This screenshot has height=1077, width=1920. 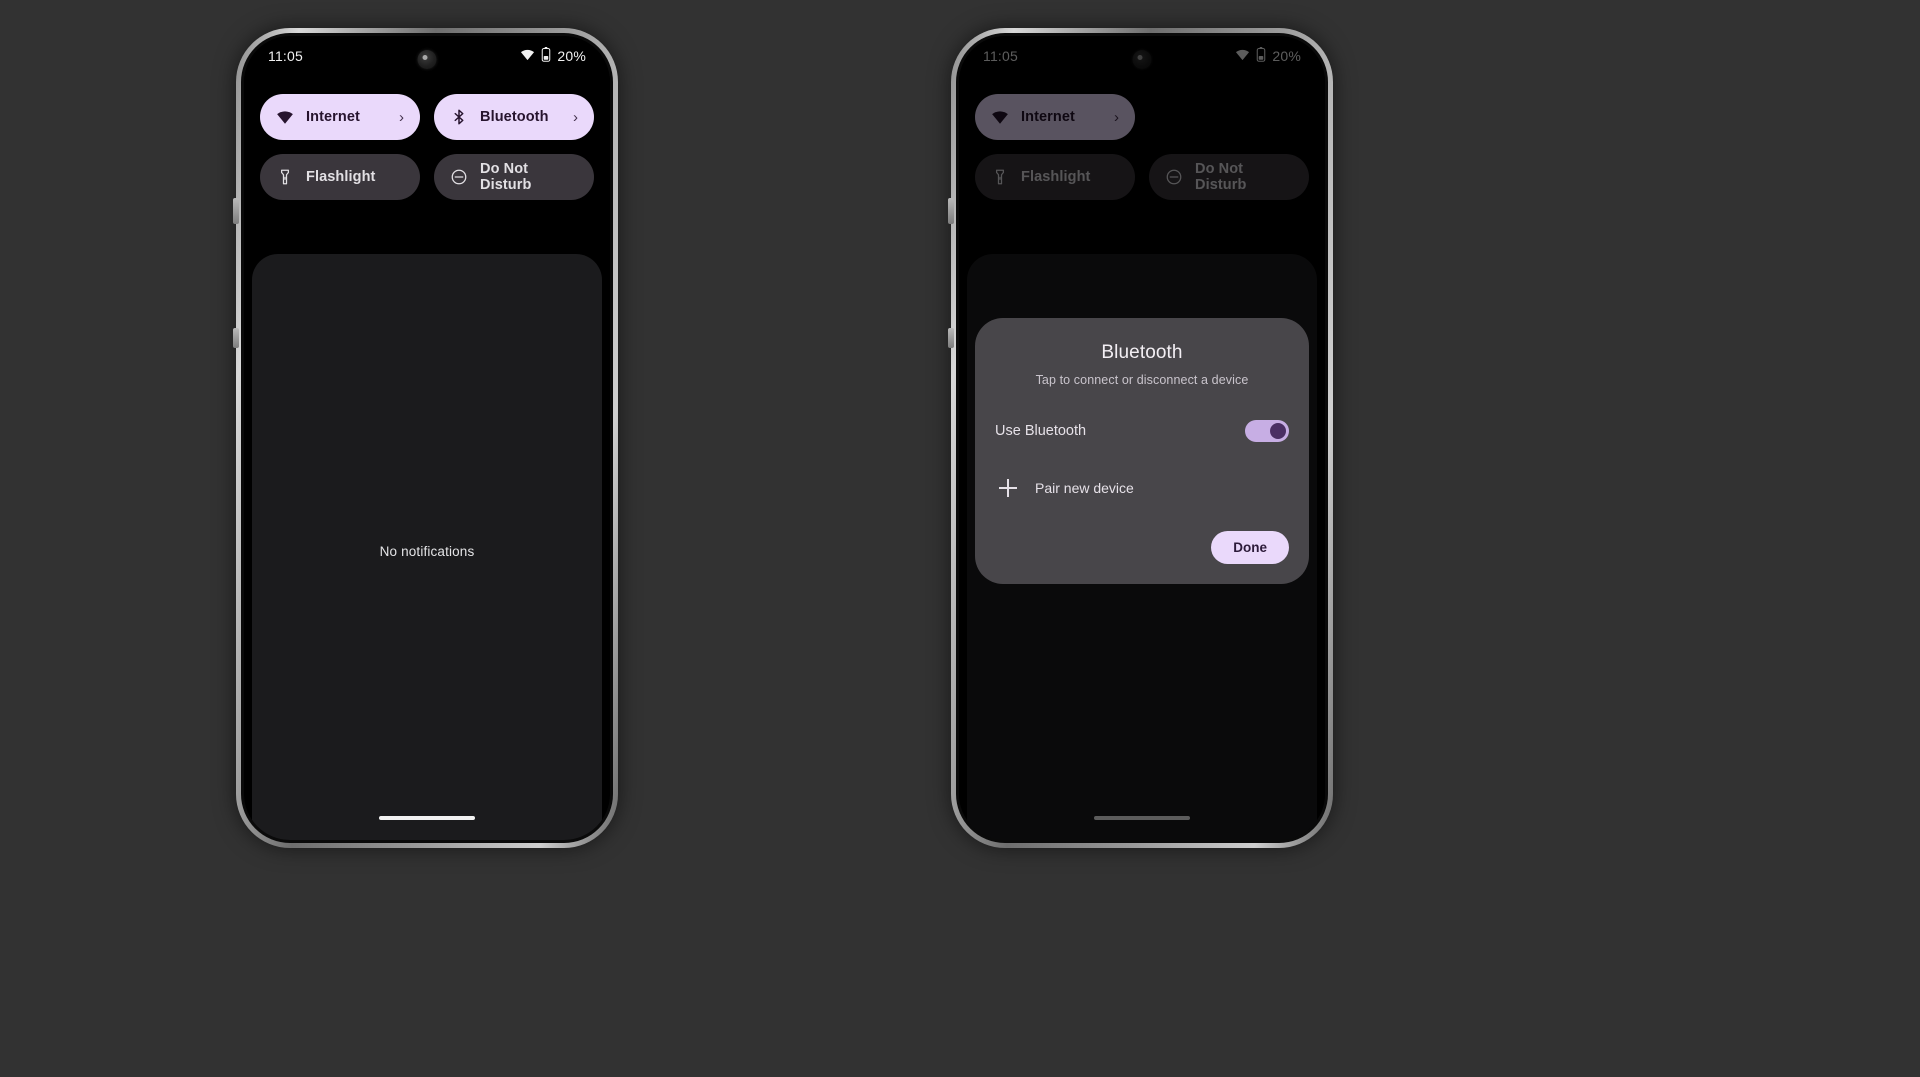 What do you see at coordinates (459, 117) in the screenshot?
I see `bluetooth-icon` at bounding box center [459, 117].